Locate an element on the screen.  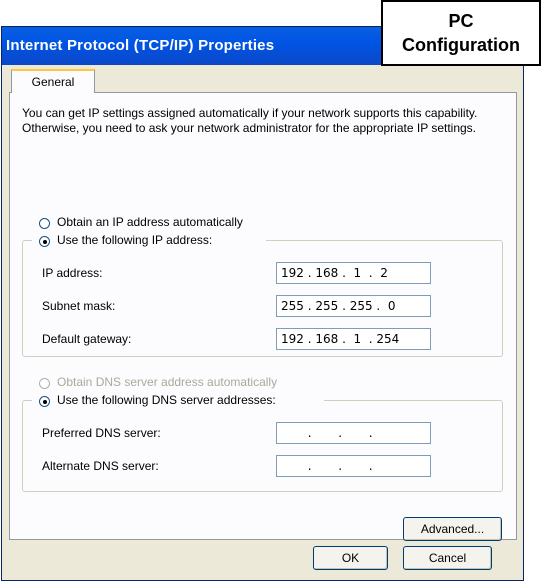
use-following-dns-label: Use the following DNS server addresses: is located at coordinates (166, 400).